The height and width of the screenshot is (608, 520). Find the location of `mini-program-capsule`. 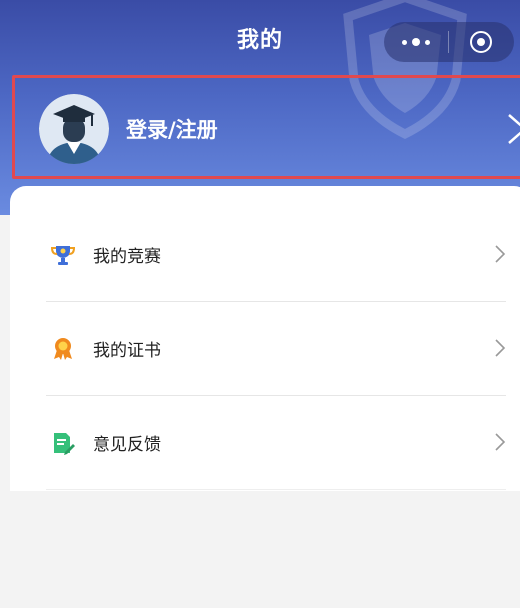

mini-program-capsule is located at coordinates (449, 42).